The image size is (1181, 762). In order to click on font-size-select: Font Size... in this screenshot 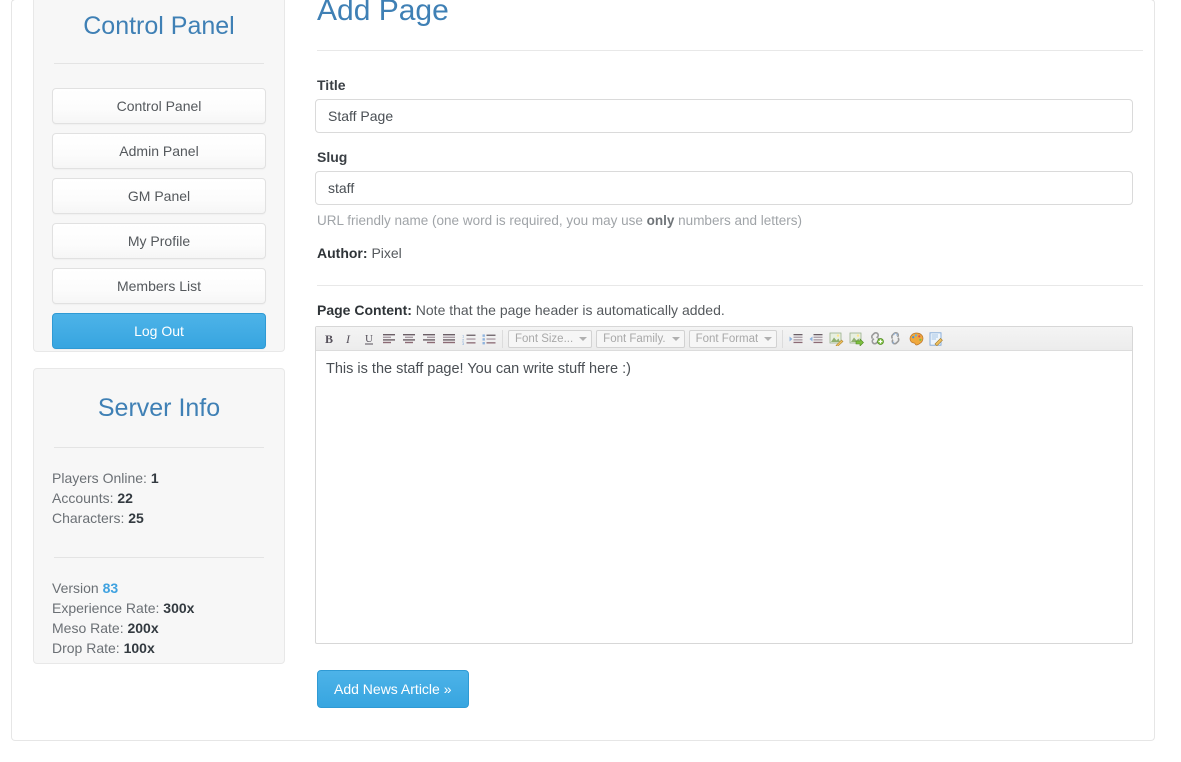, I will do `click(550, 338)`.